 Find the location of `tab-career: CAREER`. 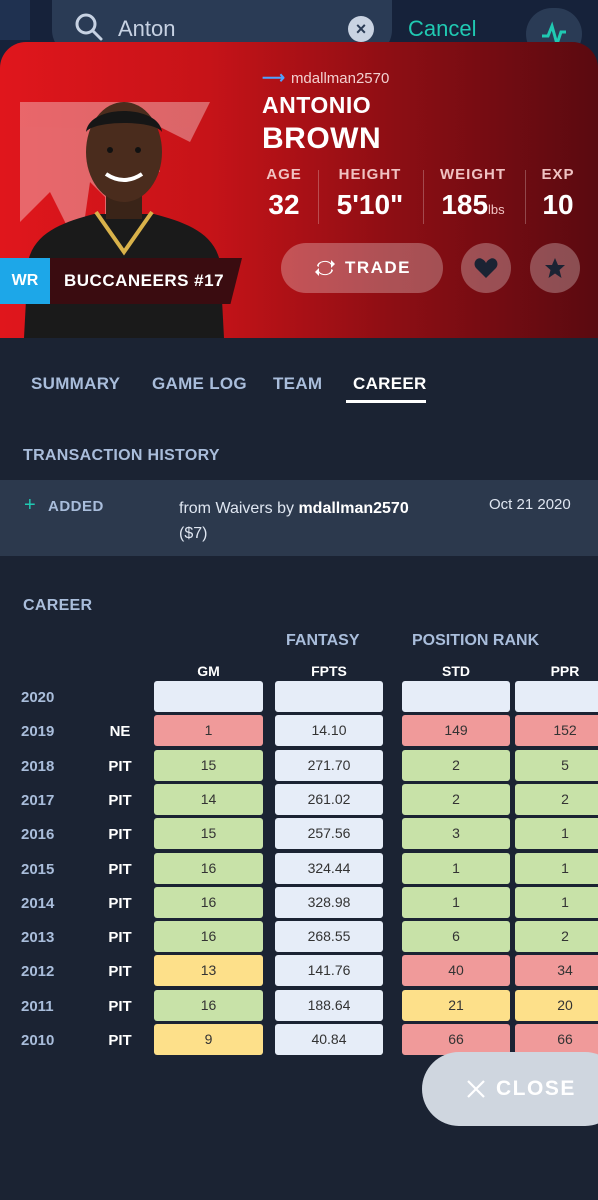

tab-career: CAREER is located at coordinates (390, 384).